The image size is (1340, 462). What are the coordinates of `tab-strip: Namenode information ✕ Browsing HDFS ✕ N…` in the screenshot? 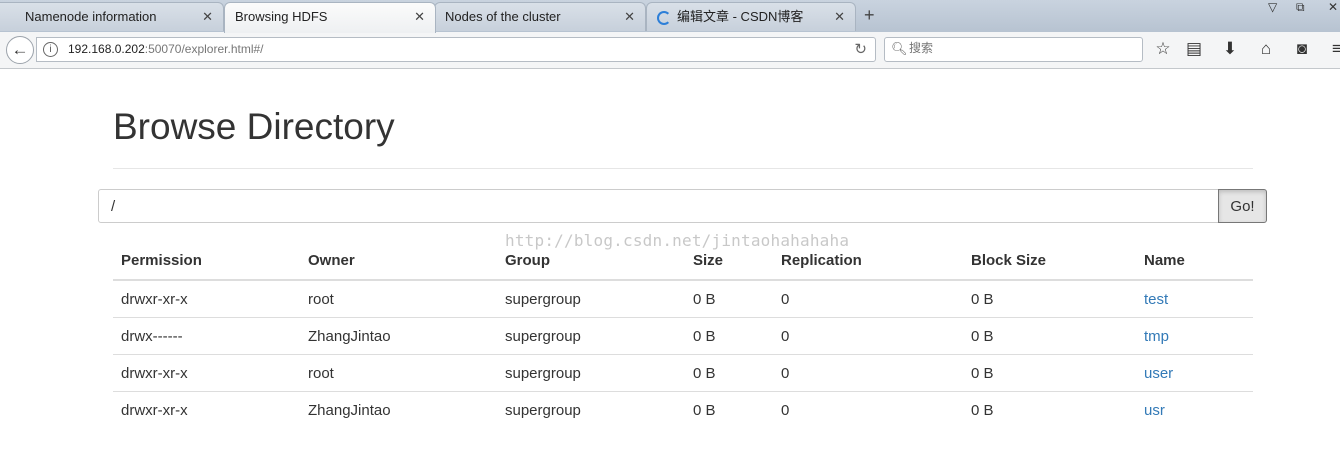 It's located at (670, 16).